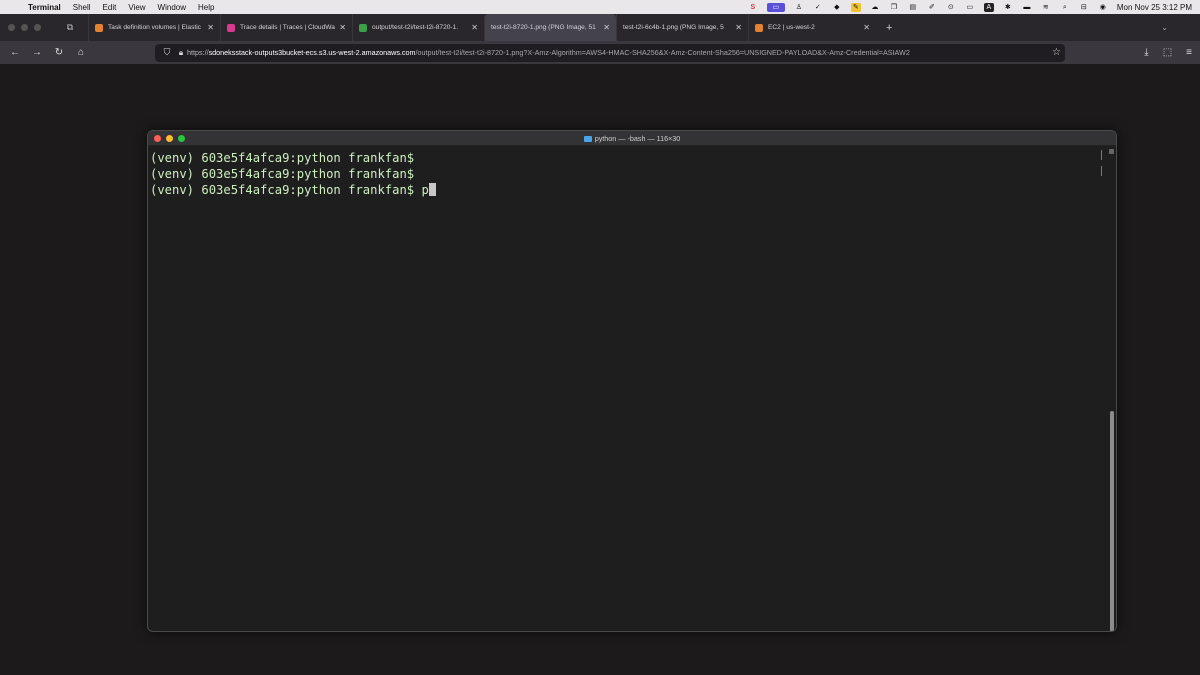 The height and width of the screenshot is (675, 1200). Describe the element at coordinates (206, 7) in the screenshot. I see `menu-help: Help` at that location.